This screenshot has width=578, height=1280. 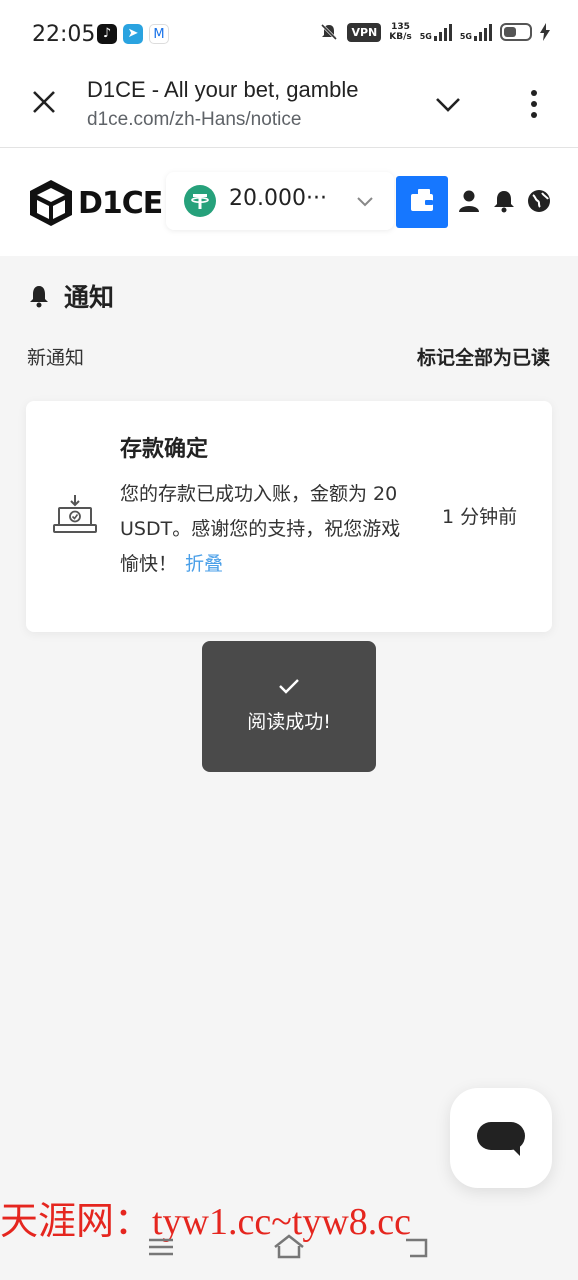 I want to click on gmail-icon: M, so click(x=159, y=34).